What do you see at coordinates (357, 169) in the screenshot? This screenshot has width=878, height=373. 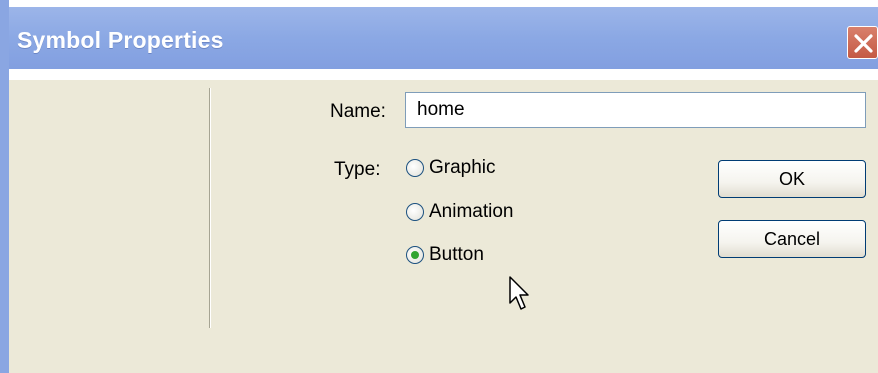 I see `type-label: Type:` at bounding box center [357, 169].